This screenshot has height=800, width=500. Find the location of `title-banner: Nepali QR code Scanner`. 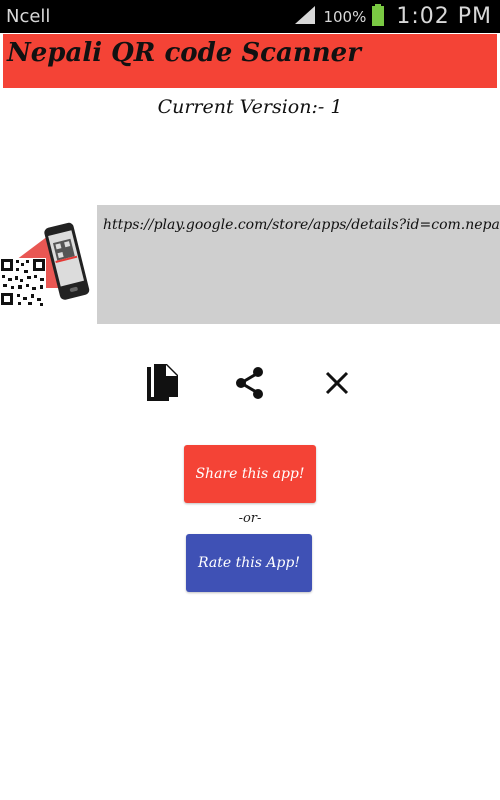

title-banner: Nepali QR code Scanner is located at coordinates (250, 61).